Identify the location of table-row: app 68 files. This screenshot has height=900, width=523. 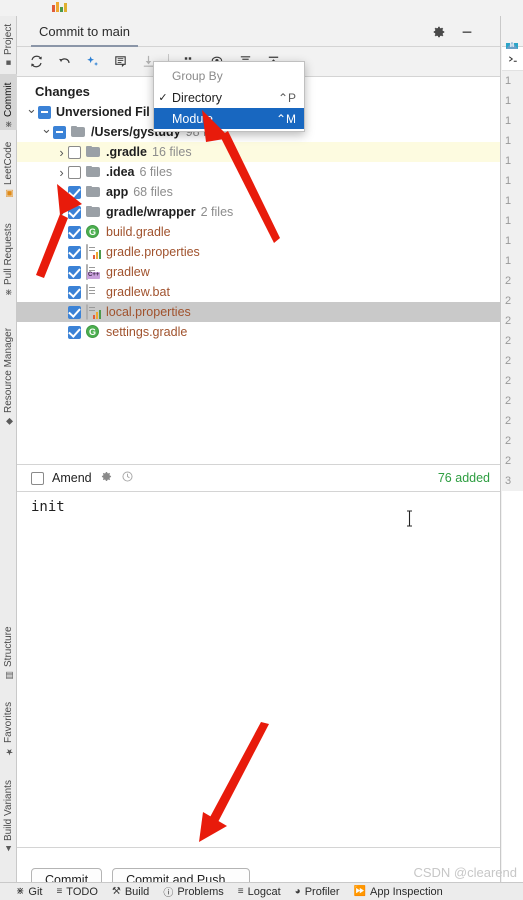
(258, 192).